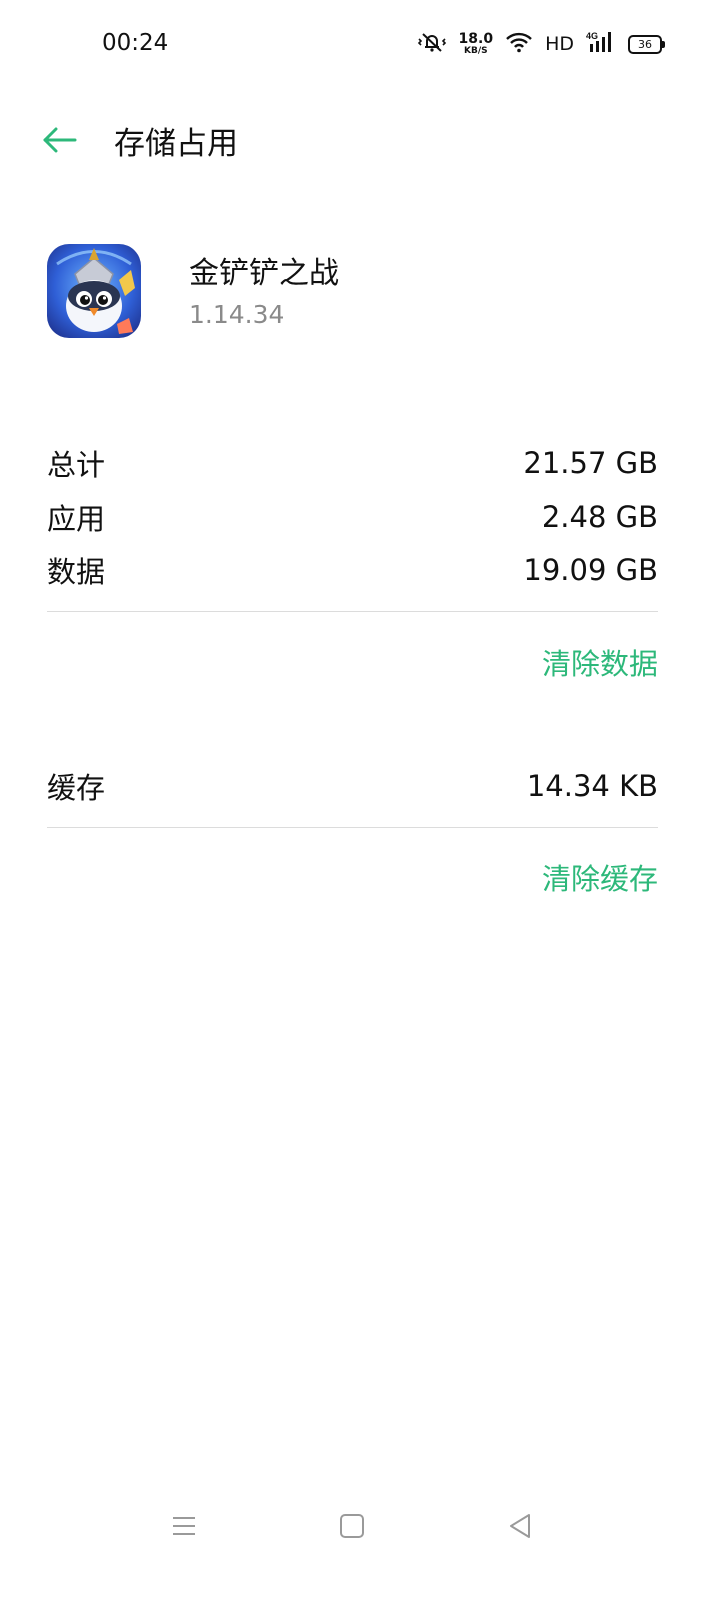  Describe the element at coordinates (135, 43) in the screenshot. I see `status-time: 00:24` at that location.